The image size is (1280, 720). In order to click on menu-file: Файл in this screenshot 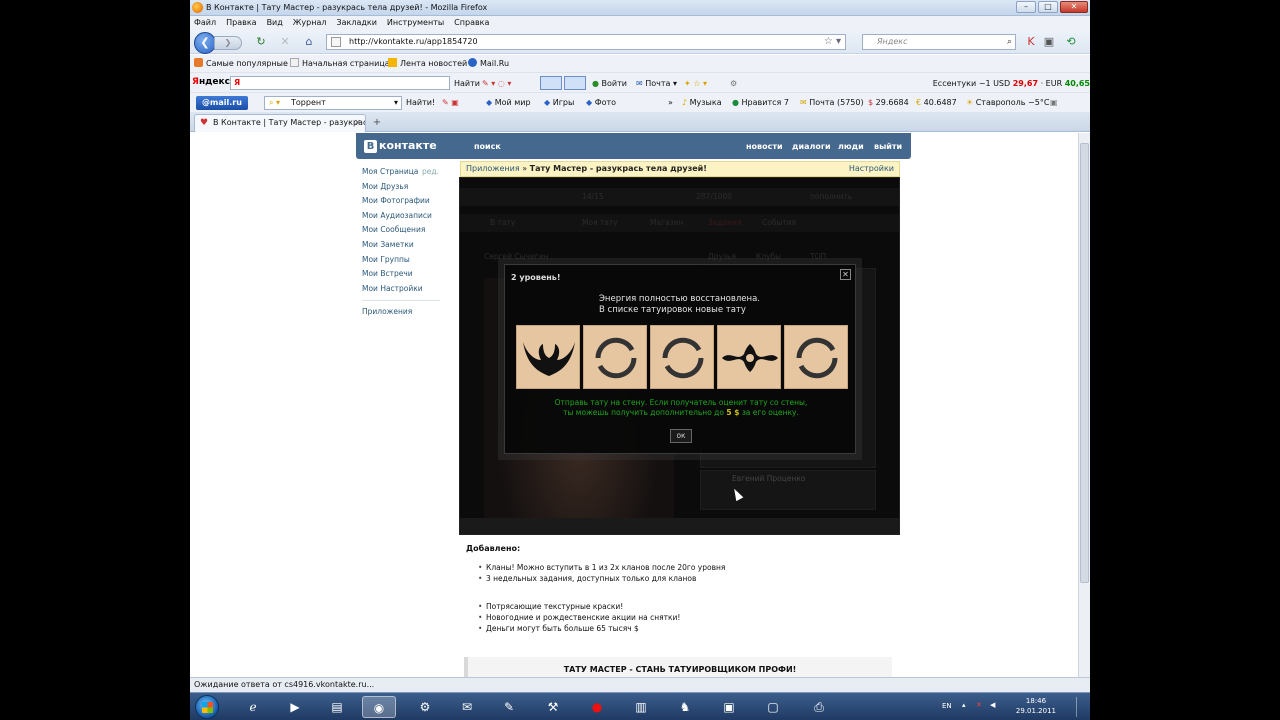, I will do `click(205, 23)`.